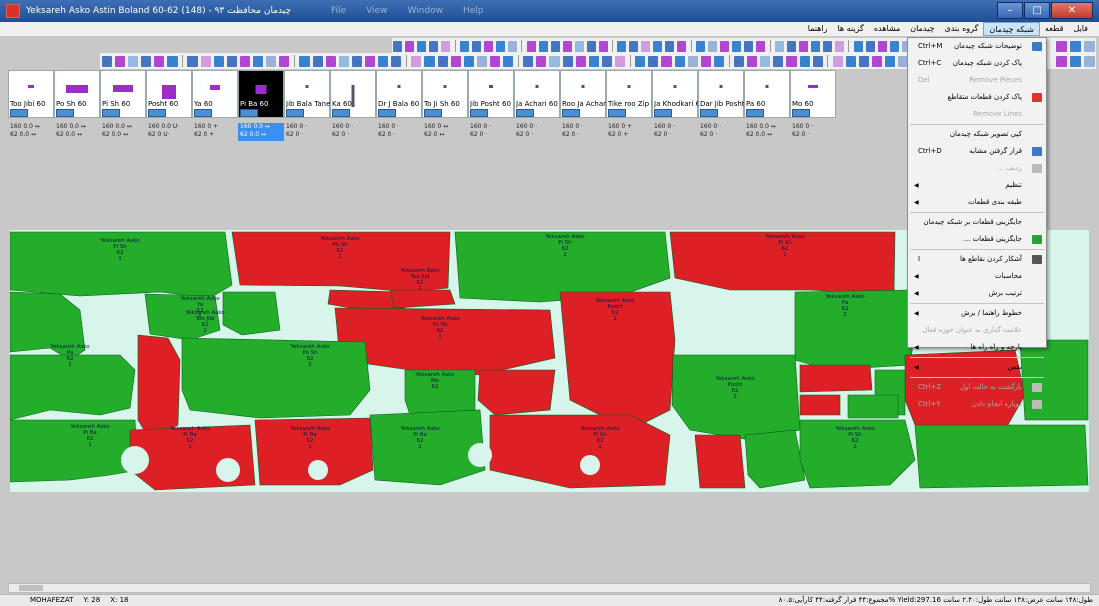 Image resolution: width=1099 pixels, height=606 pixels. What do you see at coordinates (169, 132) in the screenshot?
I see `qty-cell: 160 0.0 U· 62 0 U·` at bounding box center [169, 132].